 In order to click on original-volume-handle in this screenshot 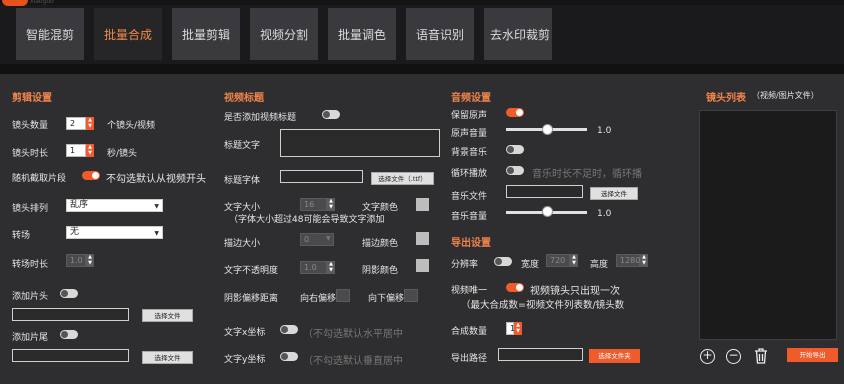, I will do `click(547, 129)`.